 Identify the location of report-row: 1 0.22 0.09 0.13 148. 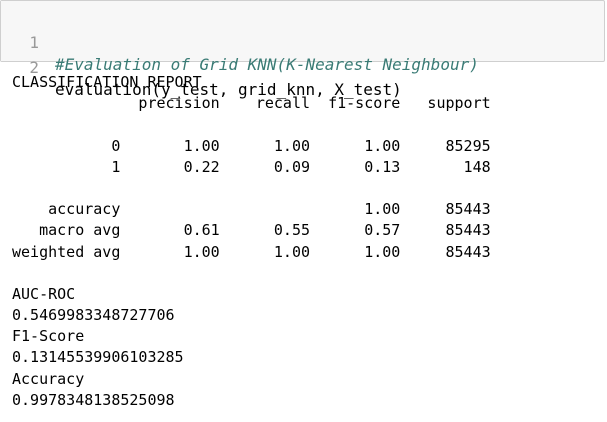
(251, 166).